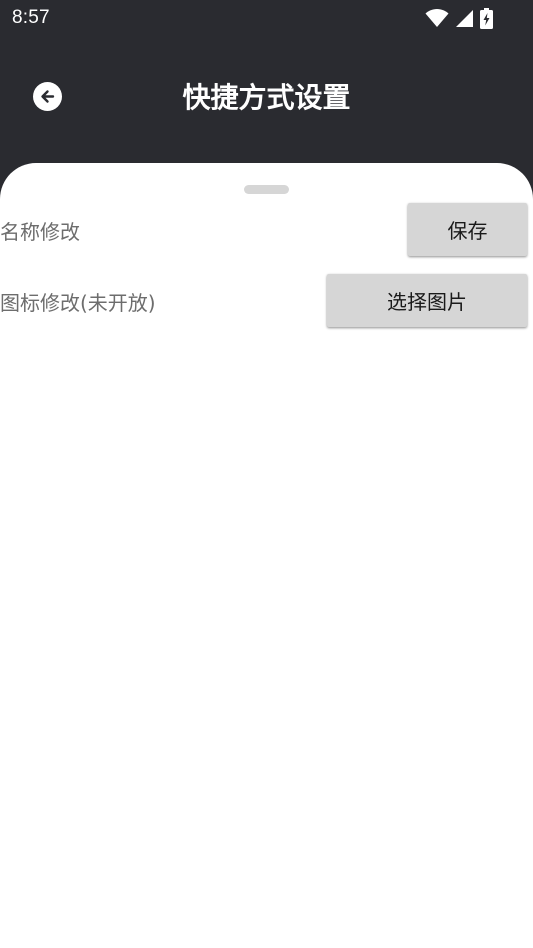 The width and height of the screenshot is (533, 948). I want to click on wifi-icon, so click(437, 18).